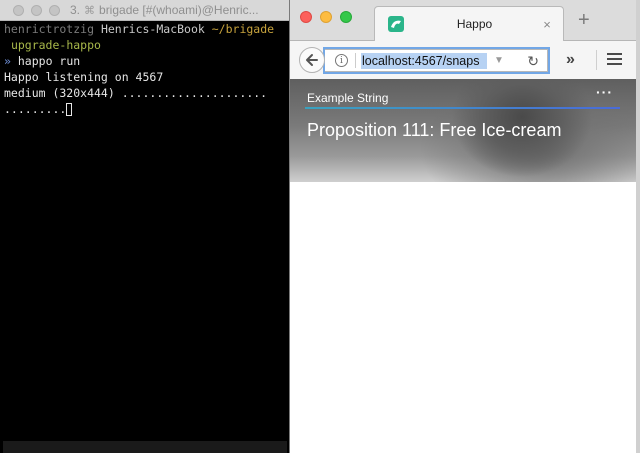 Image resolution: width=640 pixels, height=453 pixels. I want to click on hero-accent-line, so click(462, 108).